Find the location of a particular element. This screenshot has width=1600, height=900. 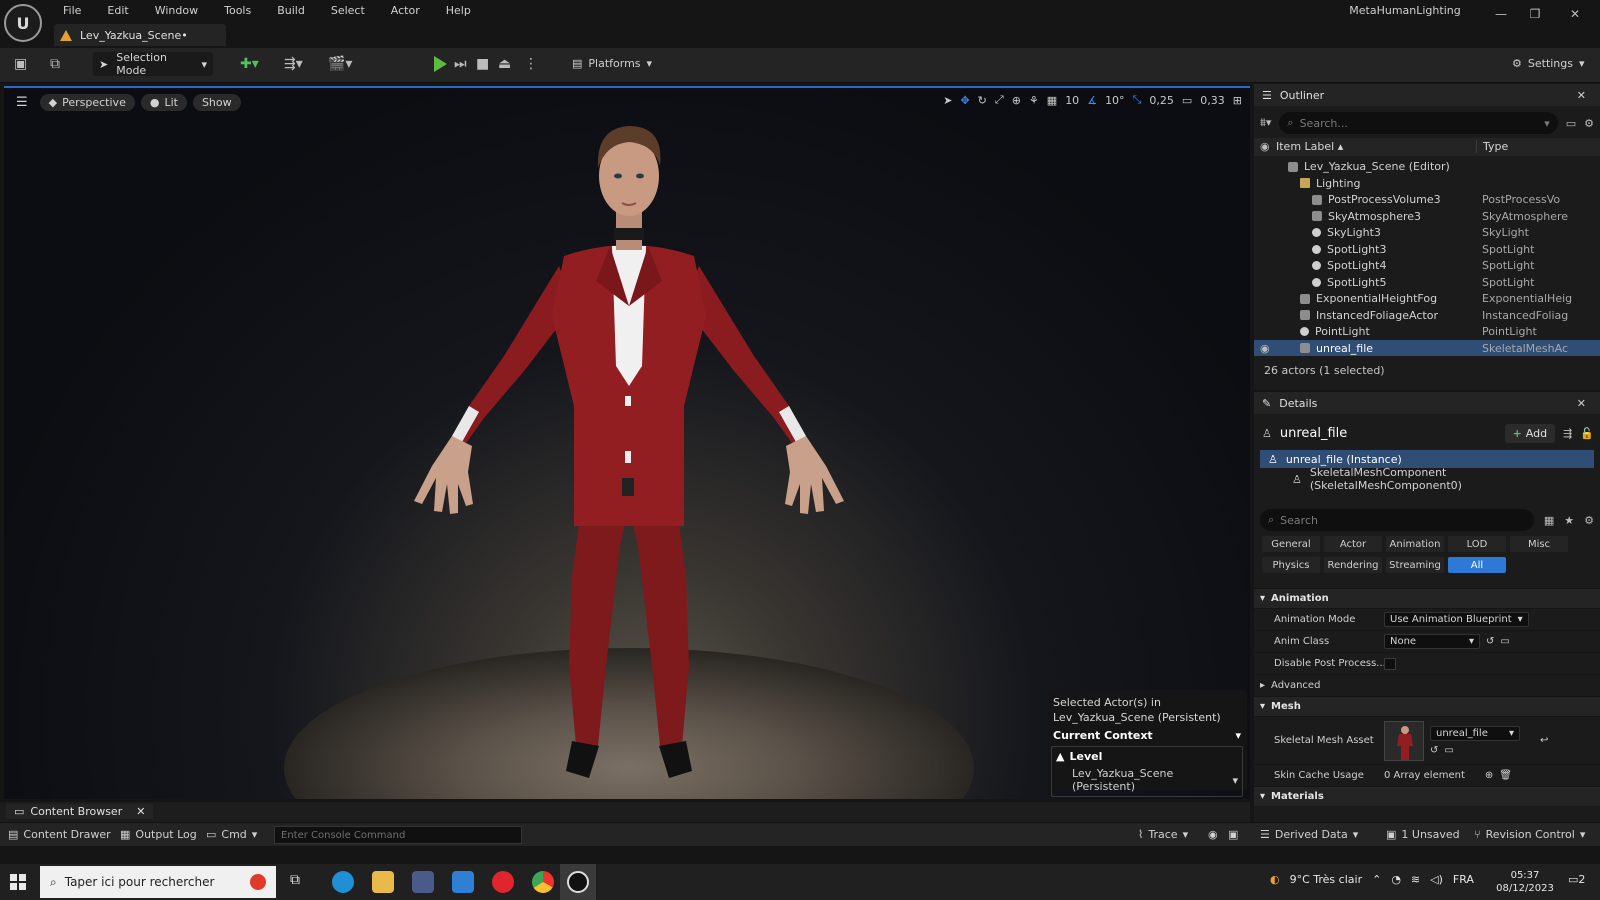

store-icon is located at coordinates (423, 882).